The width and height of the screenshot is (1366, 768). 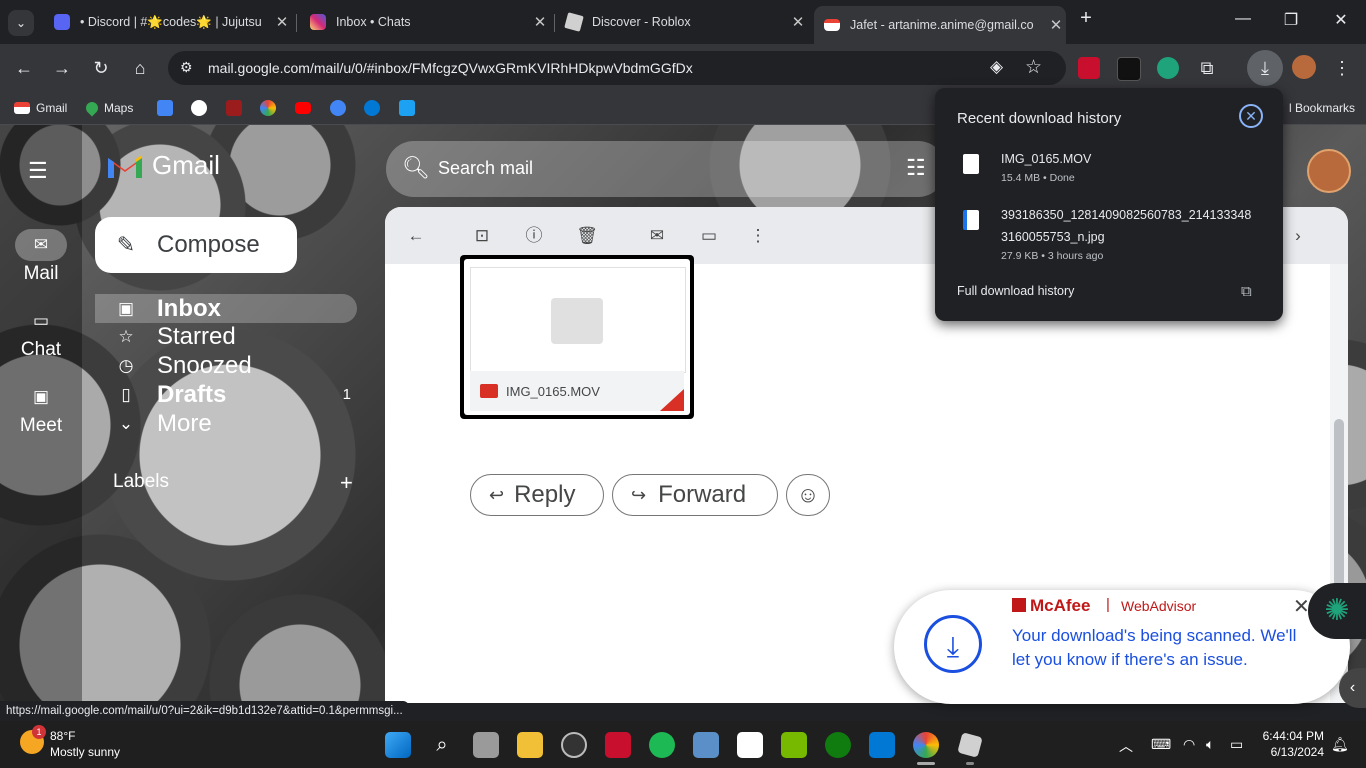 What do you see at coordinates (587, 236) in the screenshot?
I see `delete-icon: 🗑︎` at bounding box center [587, 236].